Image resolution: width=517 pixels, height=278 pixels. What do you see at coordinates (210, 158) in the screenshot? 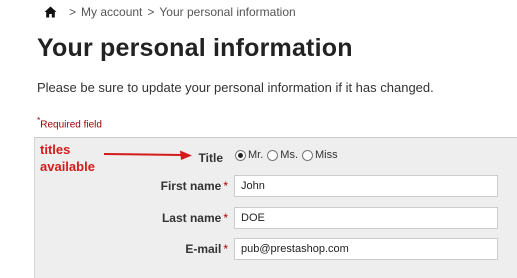
I see `title-label: Title` at bounding box center [210, 158].